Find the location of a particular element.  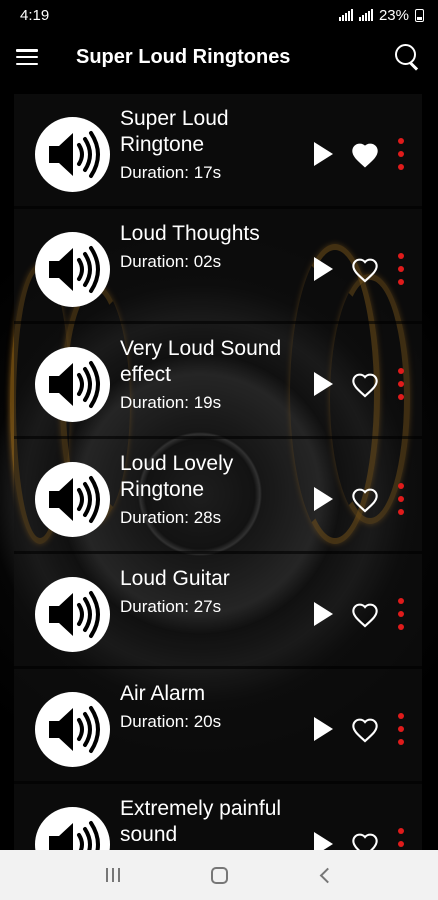

ringtone-text: Loud Lovely Ringtone Duration: 28s is located at coordinates (215, 490).